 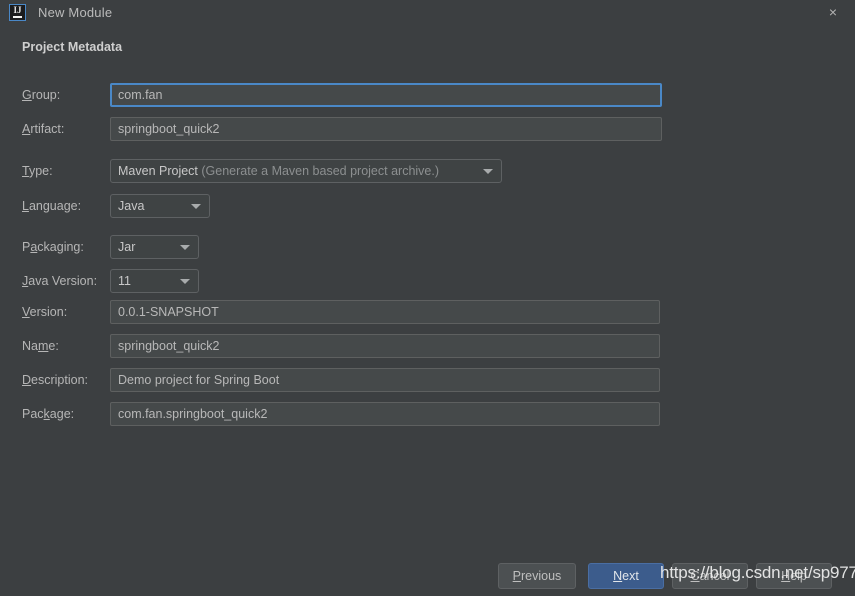 What do you see at coordinates (43, 346) in the screenshot?
I see `name-label-mnemonic: m` at bounding box center [43, 346].